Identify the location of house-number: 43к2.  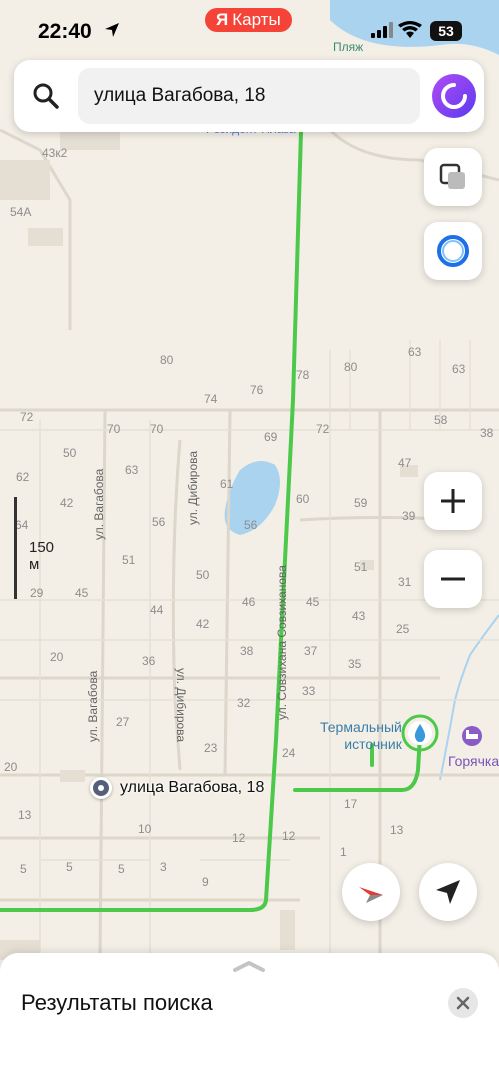
(55, 153).